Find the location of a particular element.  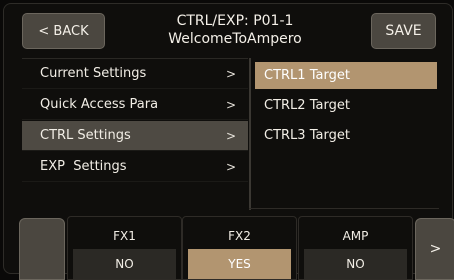

menu-item-ctrl-settings: CTRL Settings > is located at coordinates (135, 136).